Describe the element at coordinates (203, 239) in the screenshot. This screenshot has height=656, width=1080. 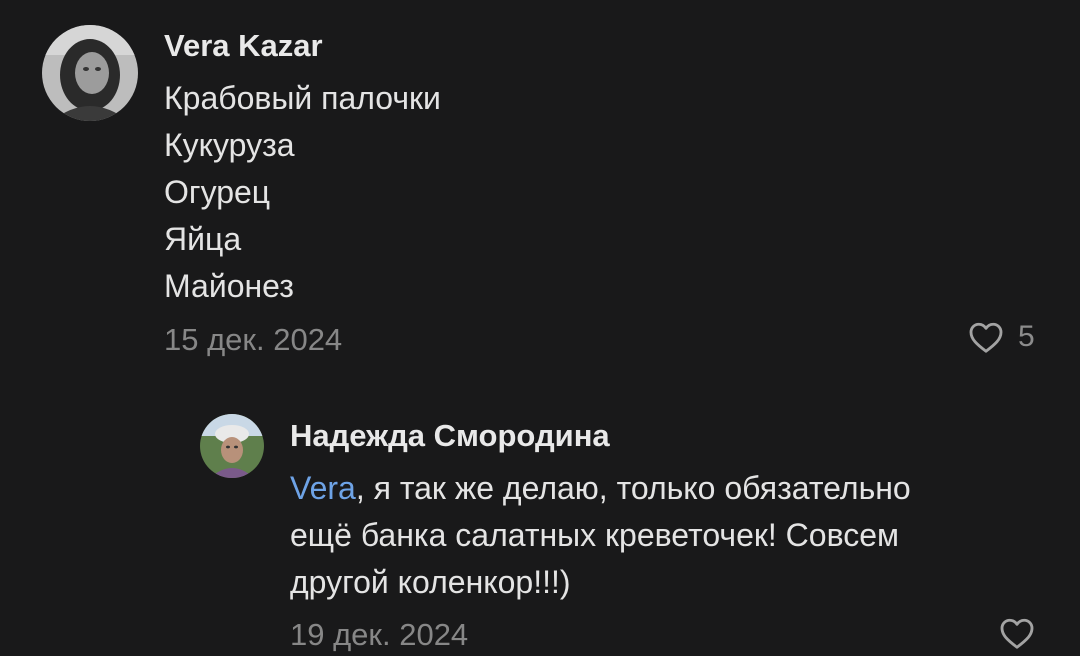
I see `comment-text-line: Яйца` at that location.